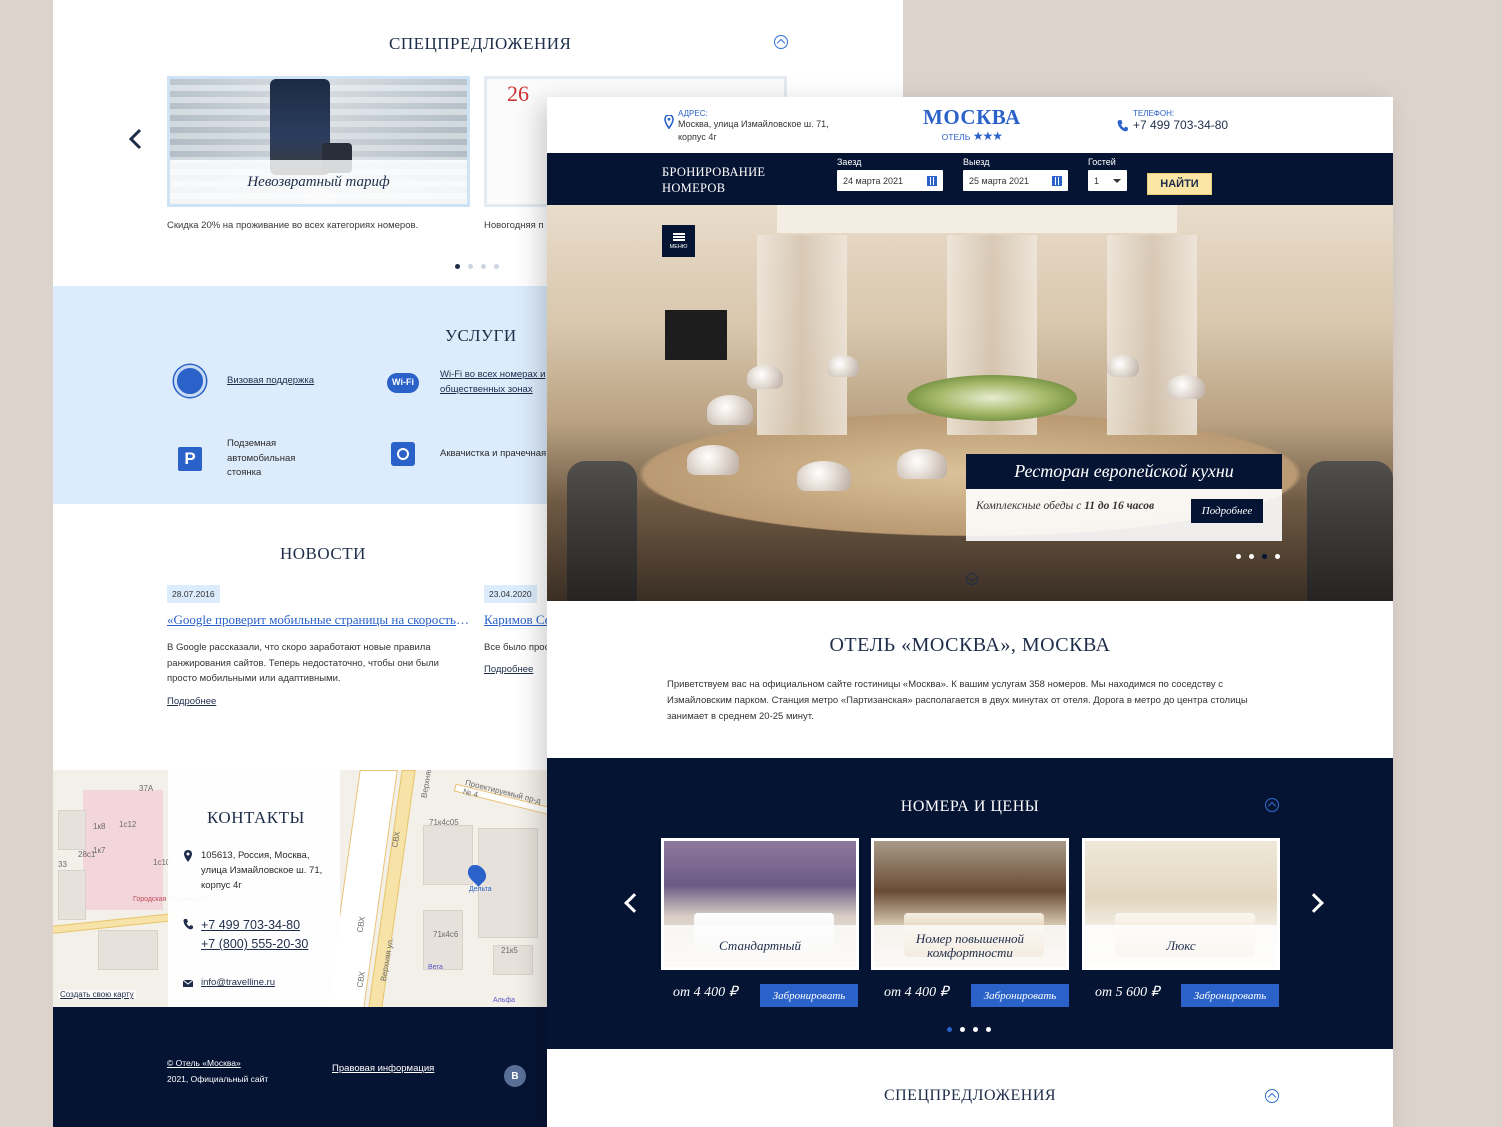 The image size is (1502, 1127). Describe the element at coordinates (976, 162) in the screenshot. I see `checkout-label: Выезд` at that location.